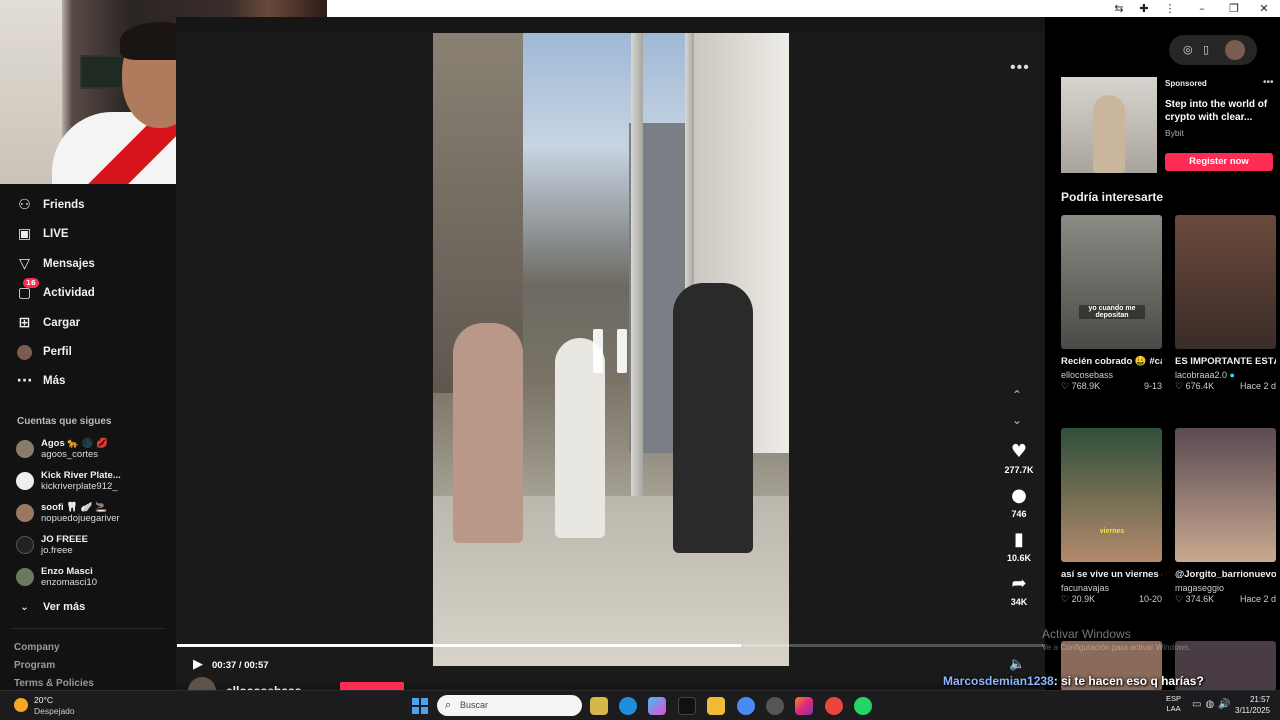 This screenshot has height=720, width=1280. What do you see at coordinates (198, 664) in the screenshot?
I see `play-icon: ▶` at bounding box center [198, 664].